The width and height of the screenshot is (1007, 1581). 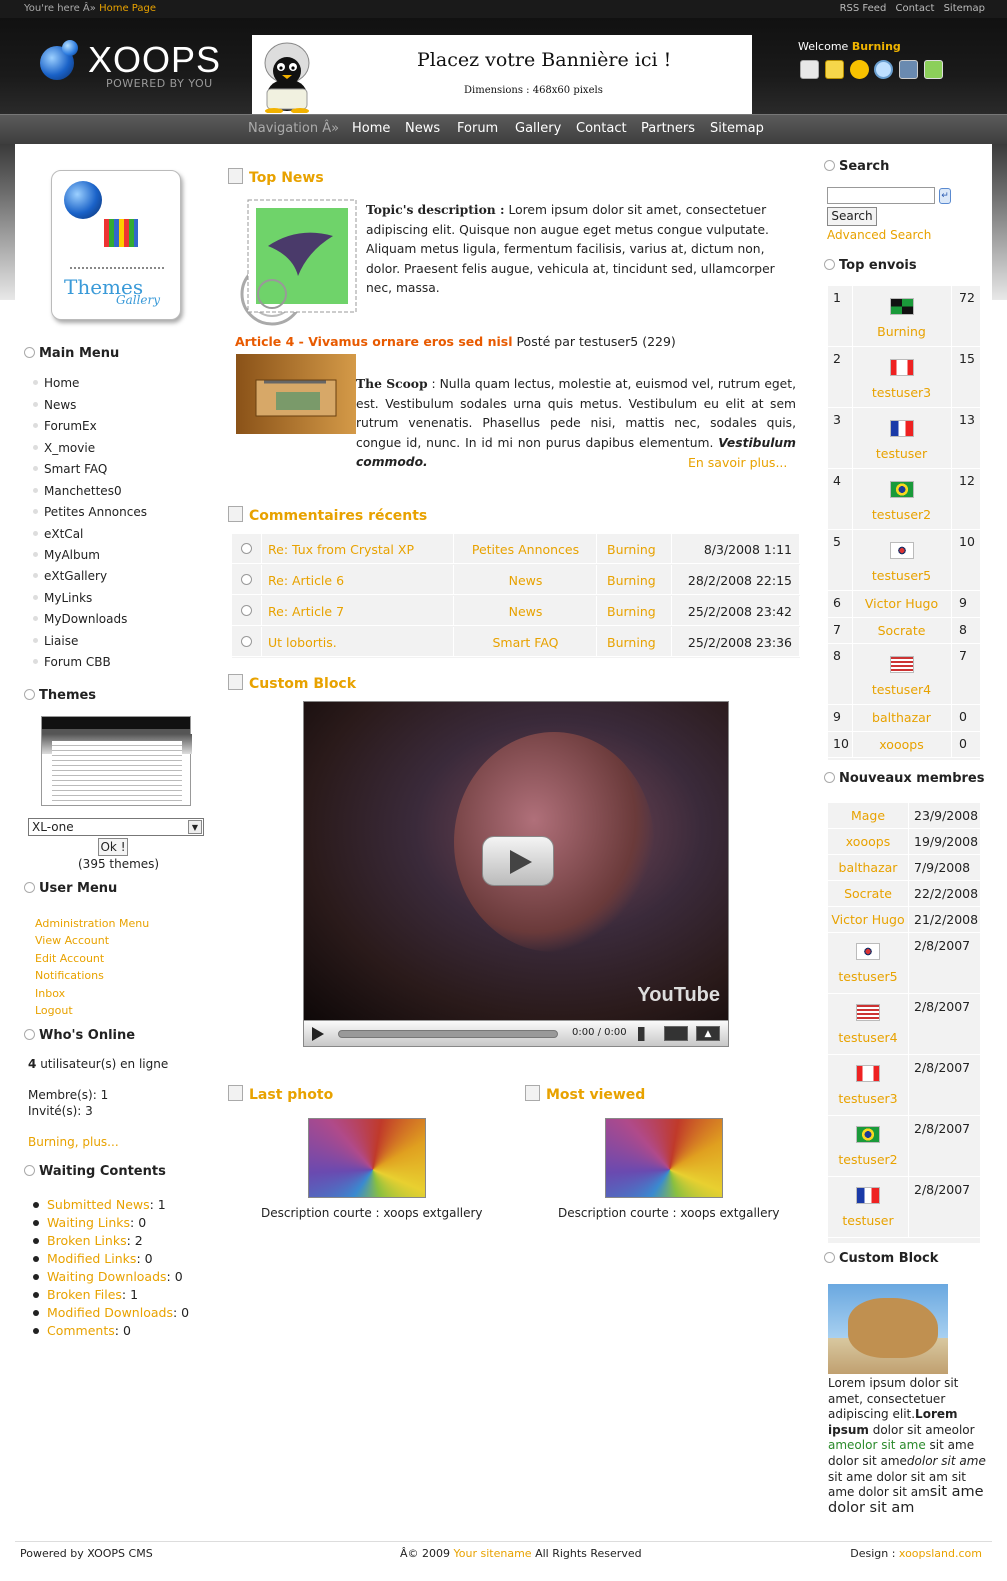 I want to click on advanced-search-link: Advanced Search, so click(x=879, y=235).